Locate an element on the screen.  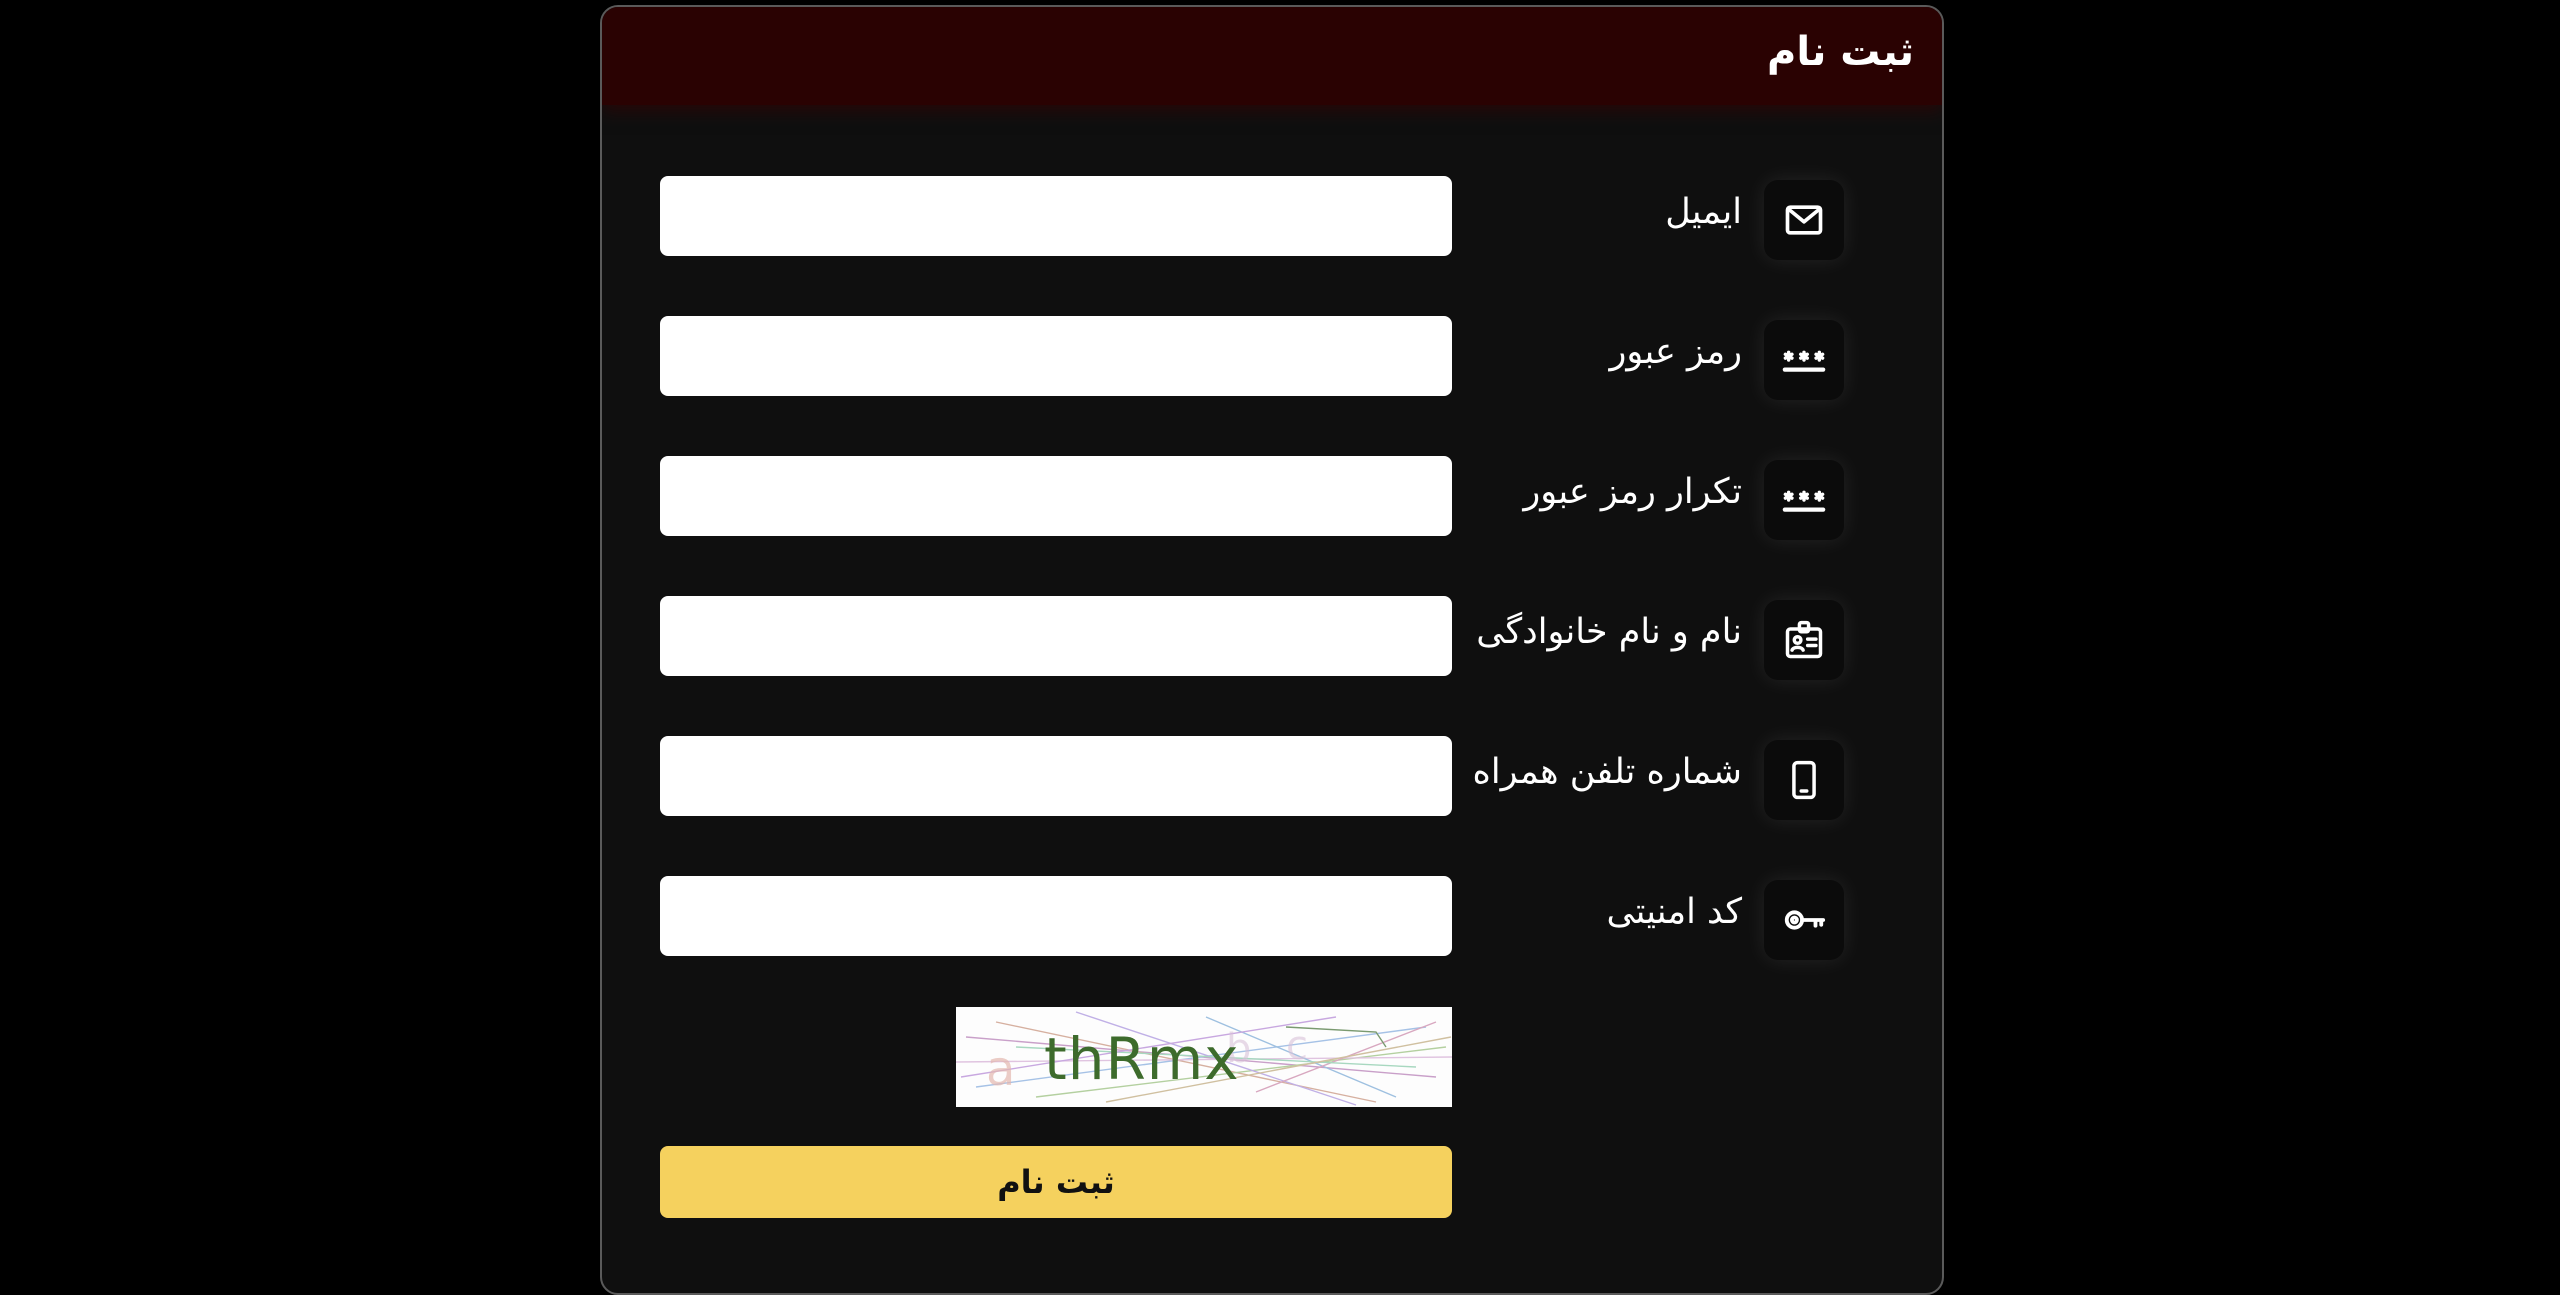
fullname-row: نام و نام خانوادگی is located at coordinates (1272, 646).